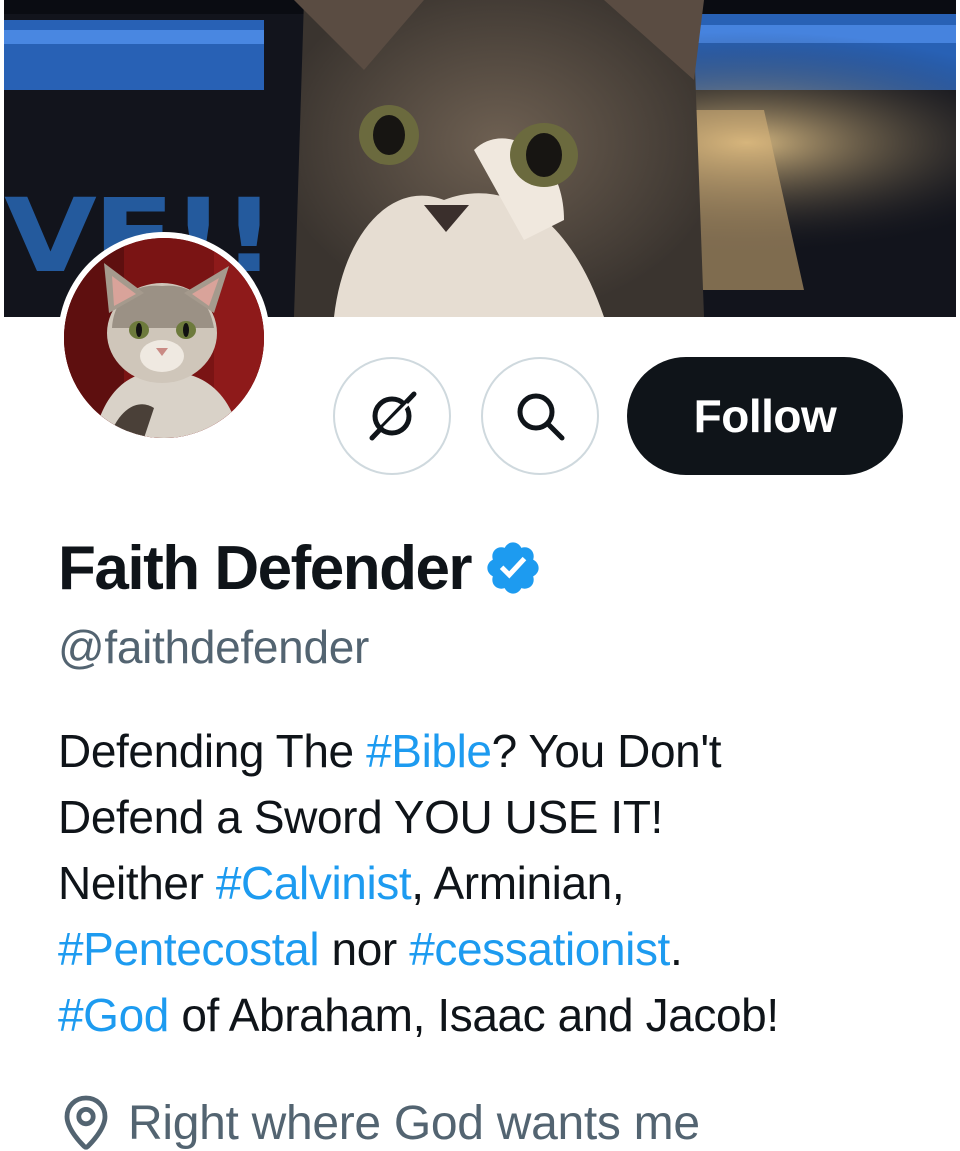 This screenshot has width=960, height=1151. I want to click on search-icon, so click(541, 417).